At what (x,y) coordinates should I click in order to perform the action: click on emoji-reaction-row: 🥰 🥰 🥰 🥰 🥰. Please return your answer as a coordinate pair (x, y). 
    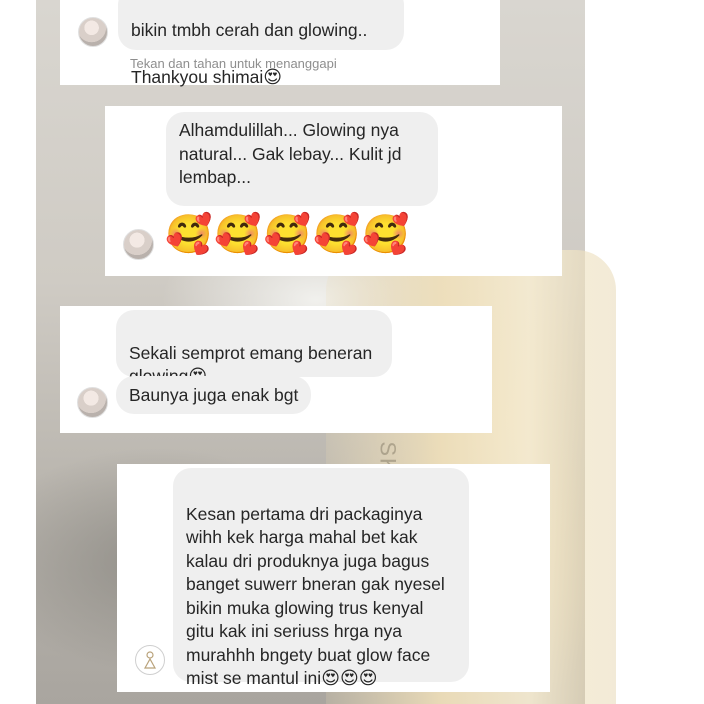
    Looking at the image, I should click on (287, 235).